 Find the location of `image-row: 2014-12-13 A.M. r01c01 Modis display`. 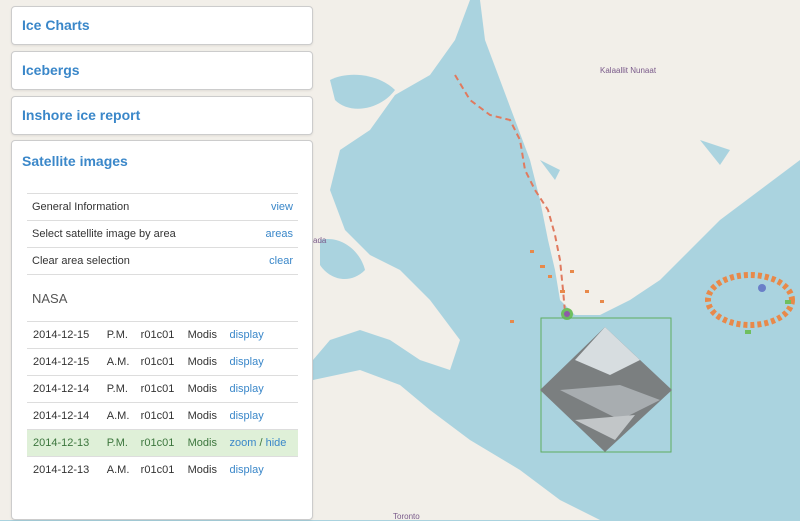

image-row: 2014-12-13 A.M. r01c01 Modis display is located at coordinates (162, 469).